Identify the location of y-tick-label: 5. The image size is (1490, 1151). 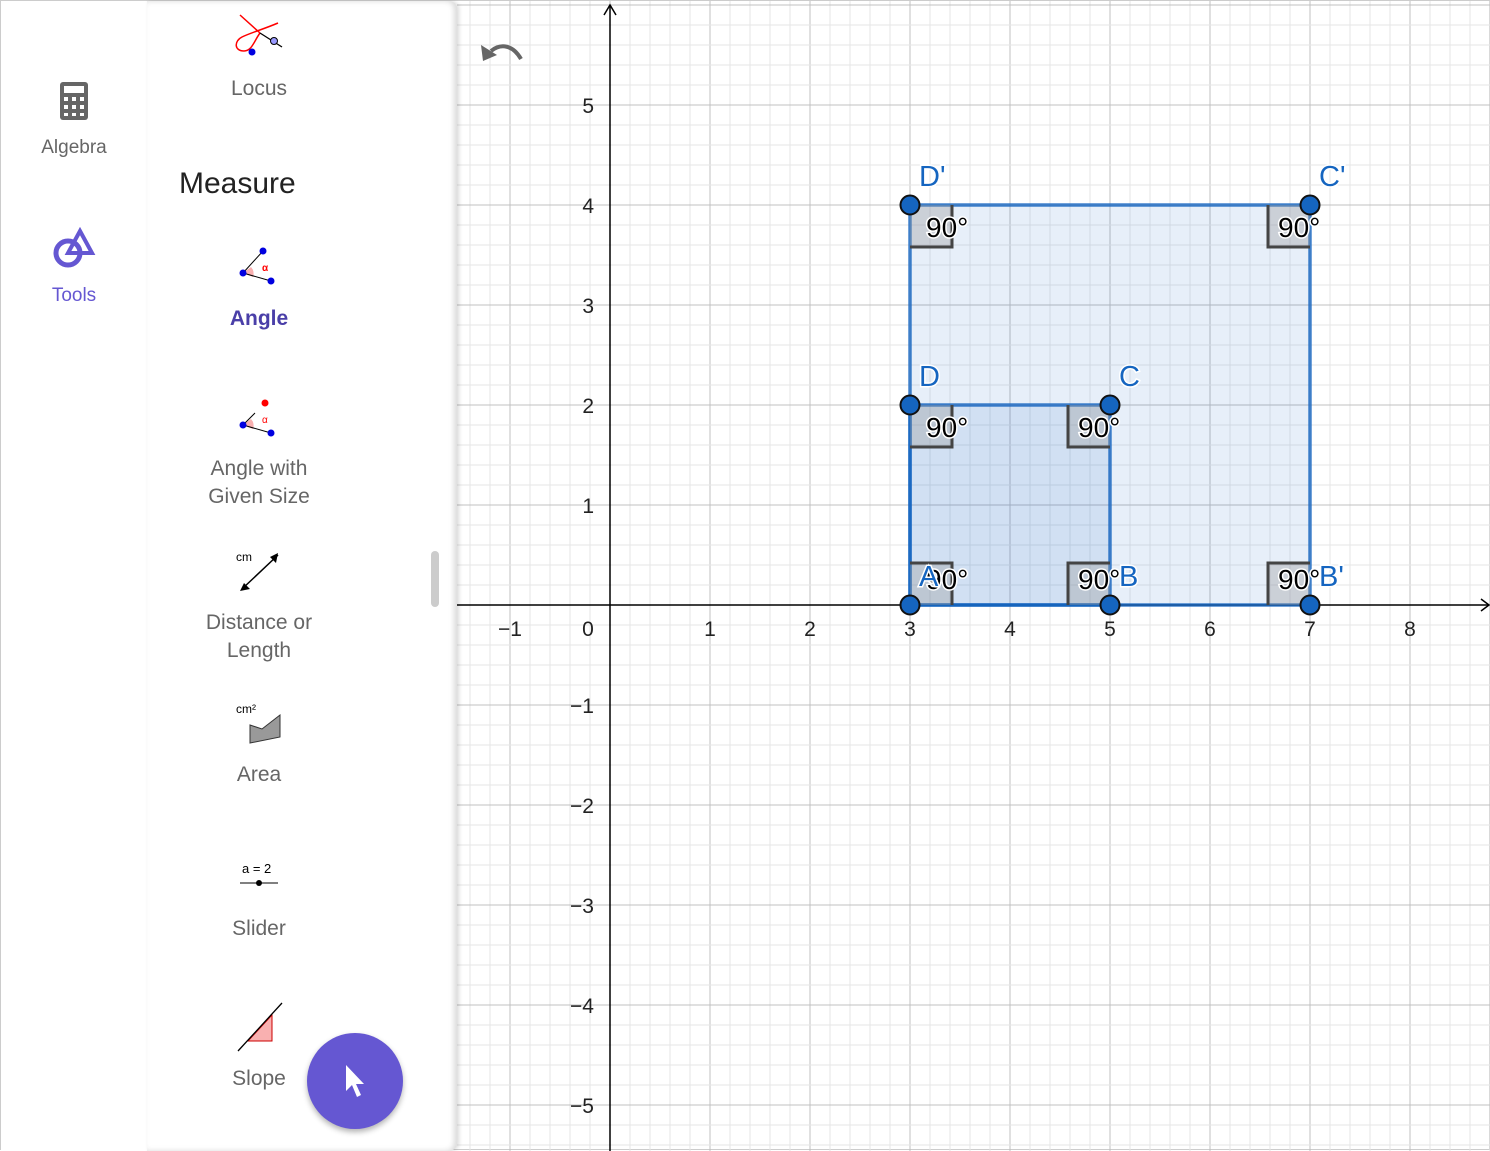
(588, 106).